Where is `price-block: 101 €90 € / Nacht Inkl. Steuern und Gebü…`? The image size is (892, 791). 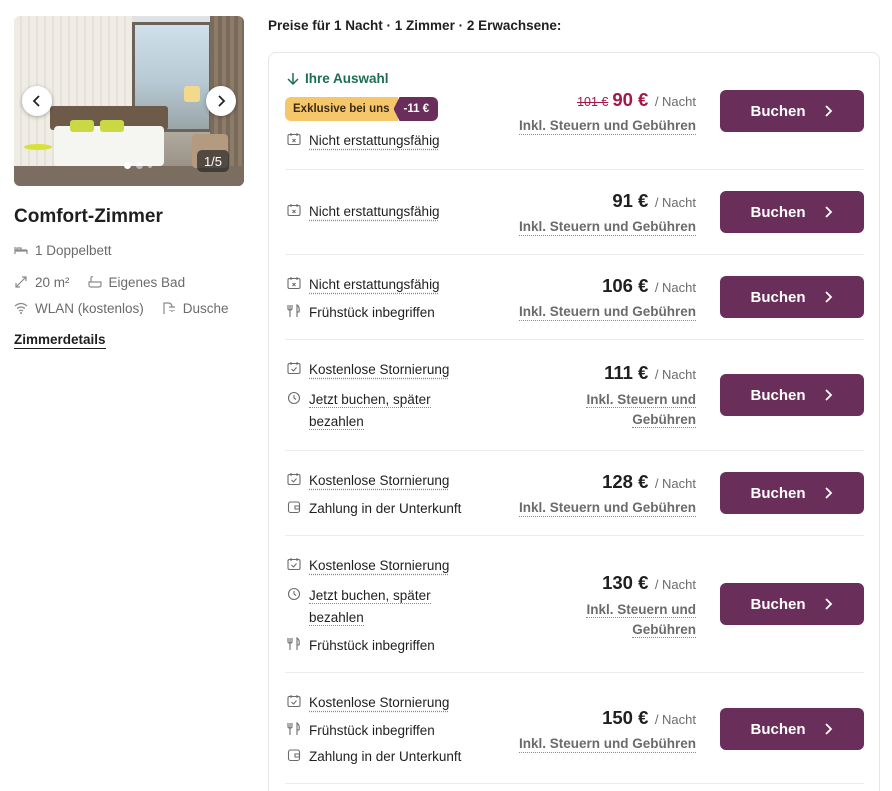
price-block: 101 €90 € / Nacht Inkl. Steuern und Gebü… is located at coordinates (607, 112).